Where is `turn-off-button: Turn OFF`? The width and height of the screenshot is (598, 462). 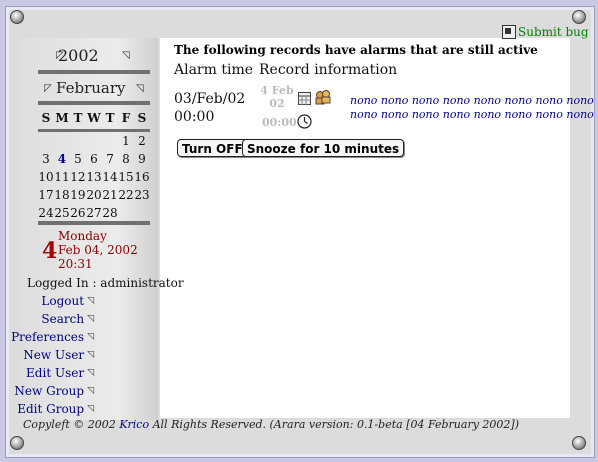
turn-off-button: Turn OFF is located at coordinates (212, 148).